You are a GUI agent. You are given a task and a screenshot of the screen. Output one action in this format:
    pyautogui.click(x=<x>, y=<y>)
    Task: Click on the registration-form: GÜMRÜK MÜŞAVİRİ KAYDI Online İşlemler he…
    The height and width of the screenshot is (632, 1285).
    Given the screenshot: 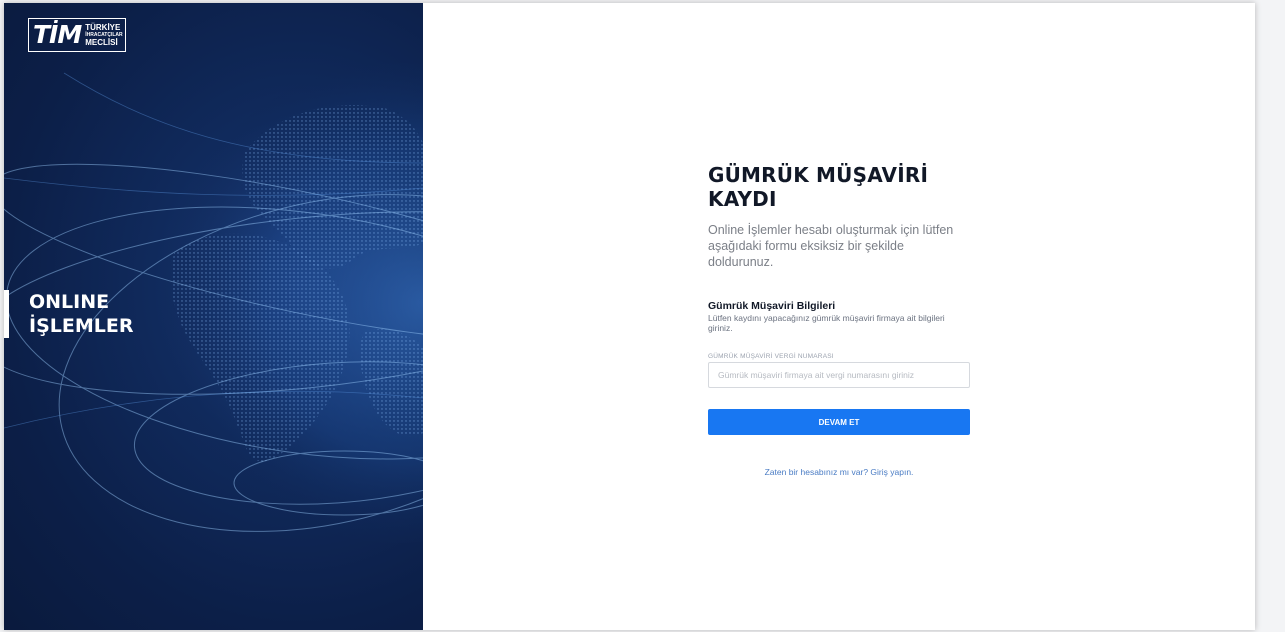 What is the action you would take?
    pyautogui.click(x=839, y=320)
    